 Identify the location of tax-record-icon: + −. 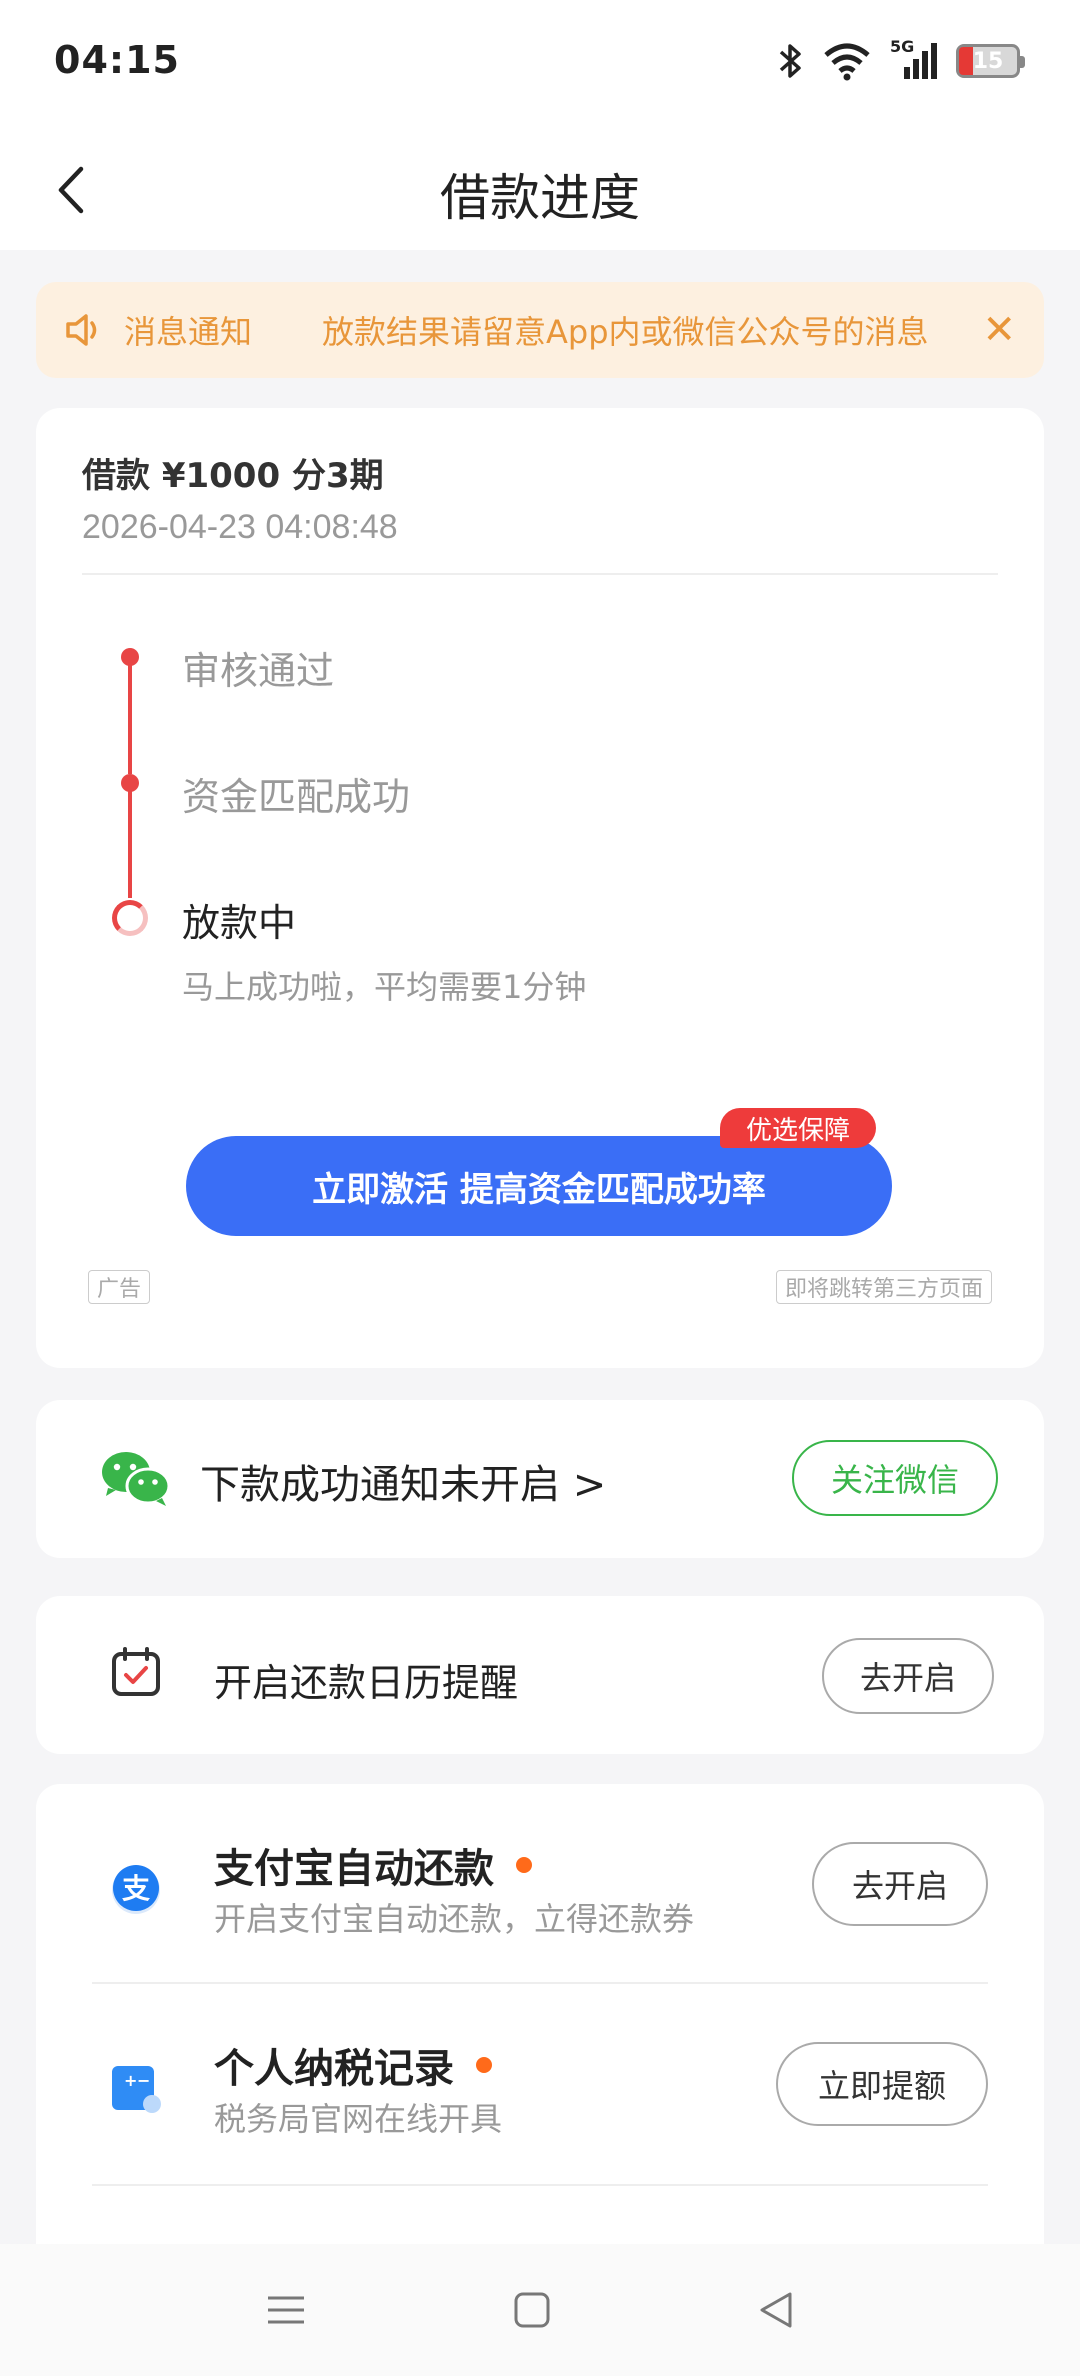
(136, 2089).